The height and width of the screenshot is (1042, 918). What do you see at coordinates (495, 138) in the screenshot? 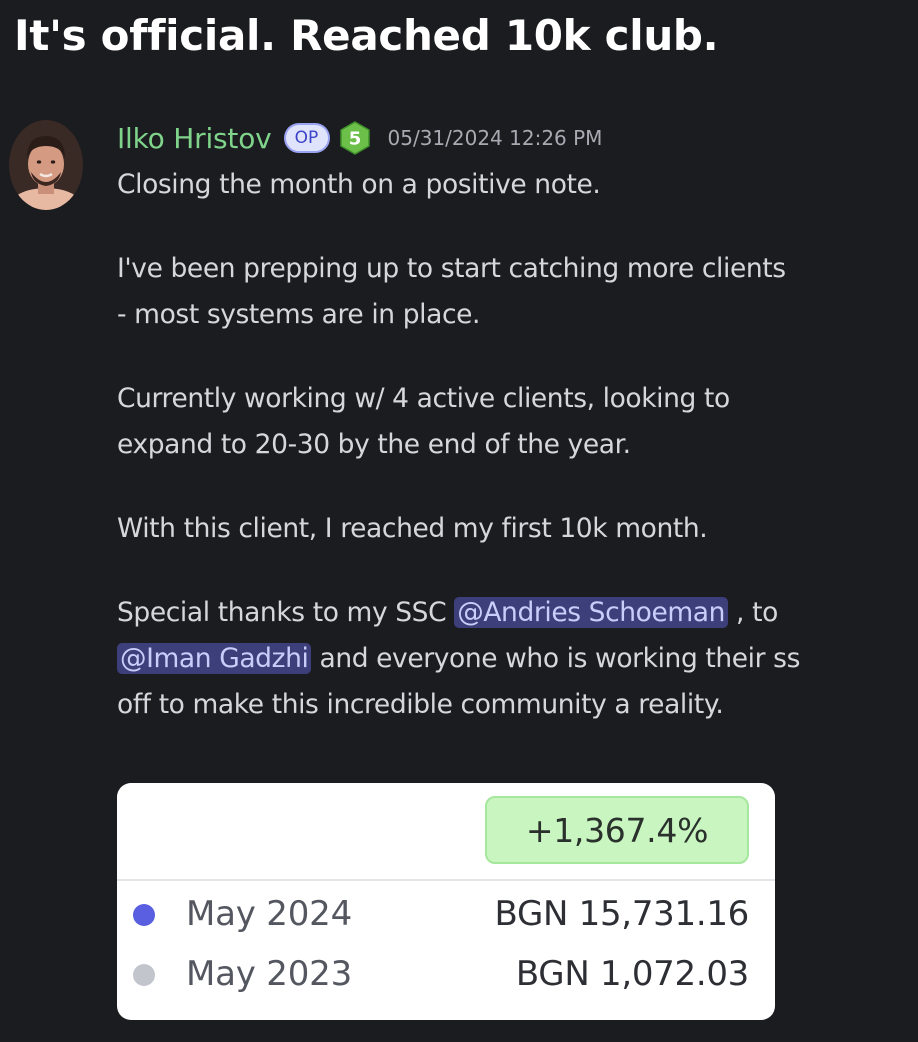
I see `message-timestamp: 05/31/2024 12:26 PM` at bounding box center [495, 138].